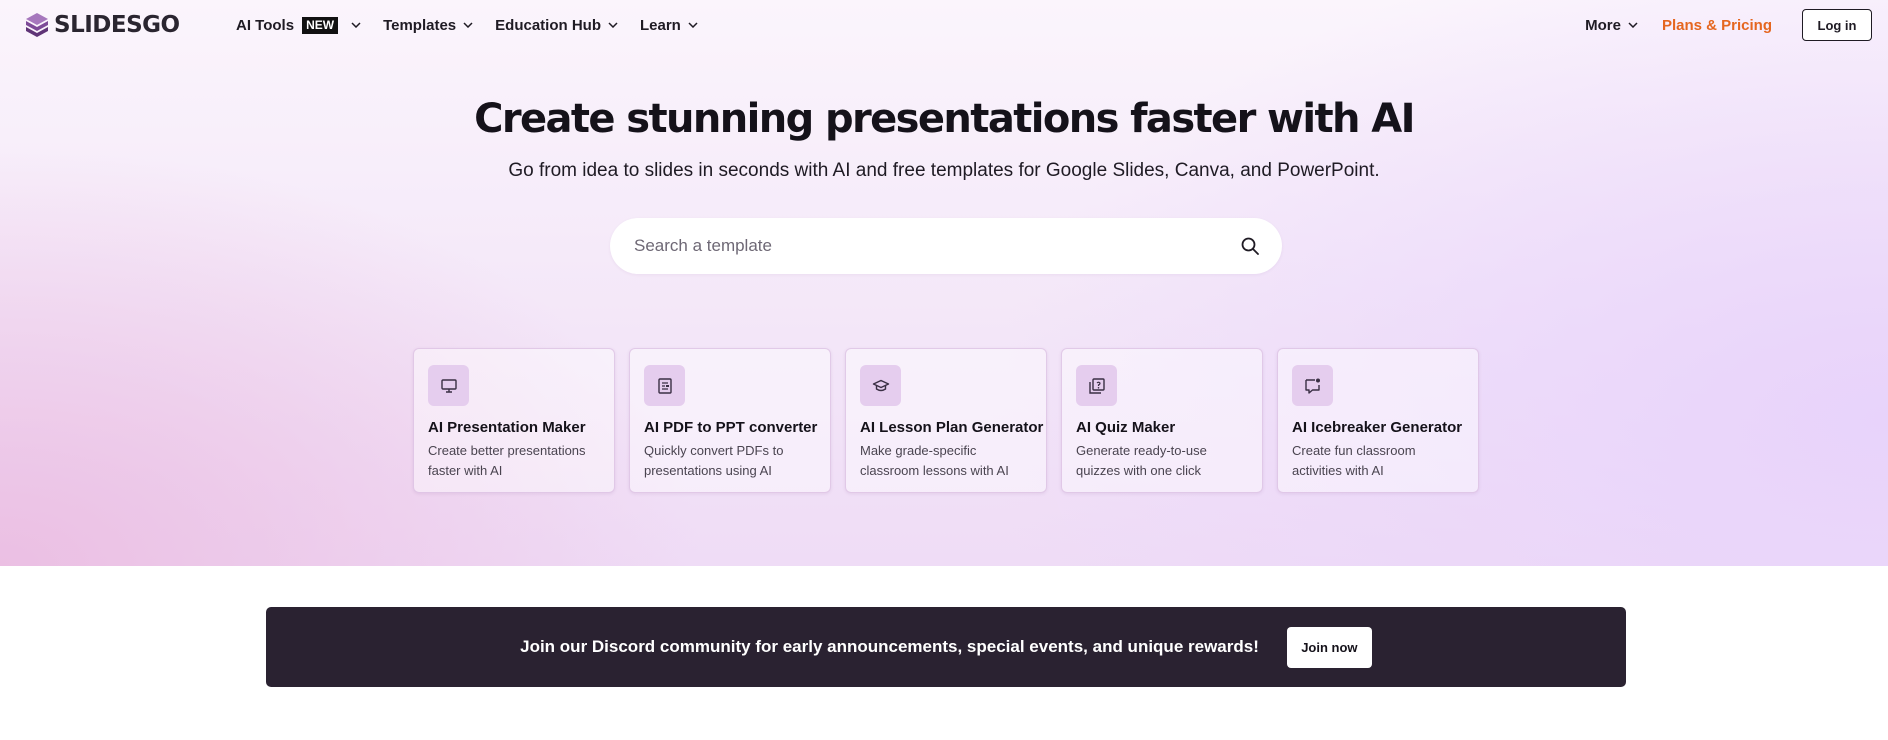  I want to click on quiz-icon, so click(1096, 385).